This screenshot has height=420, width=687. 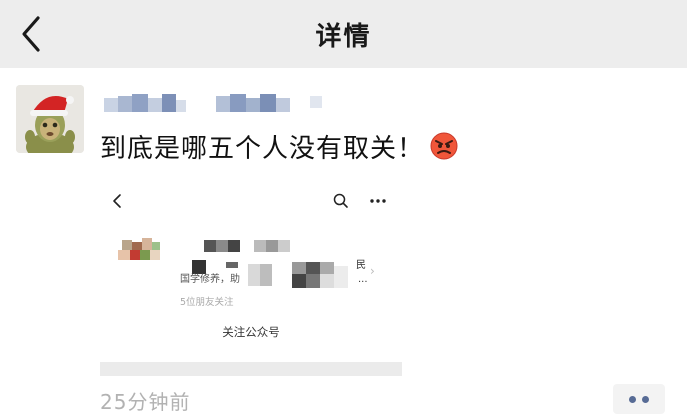 What do you see at coordinates (444, 149) in the screenshot?
I see `angry-face-emoji-icon` at bounding box center [444, 149].